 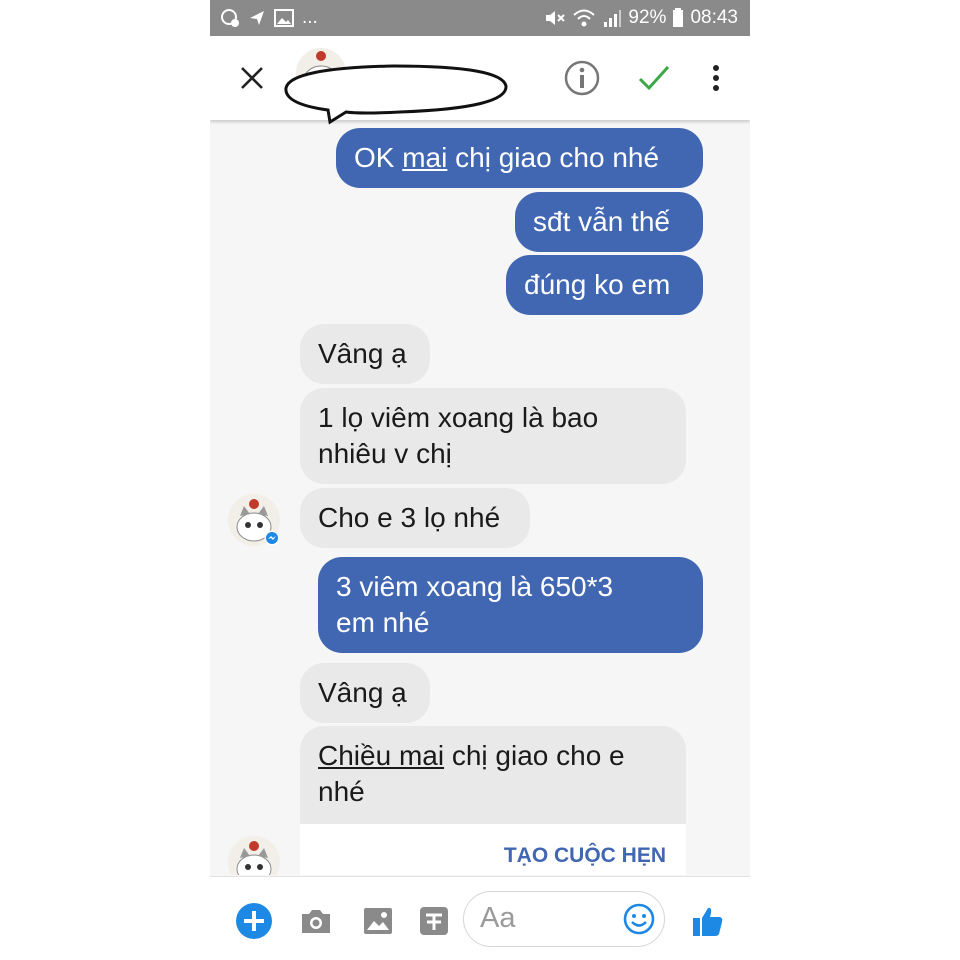 I want to click on image-icon, so click(x=378, y=921).